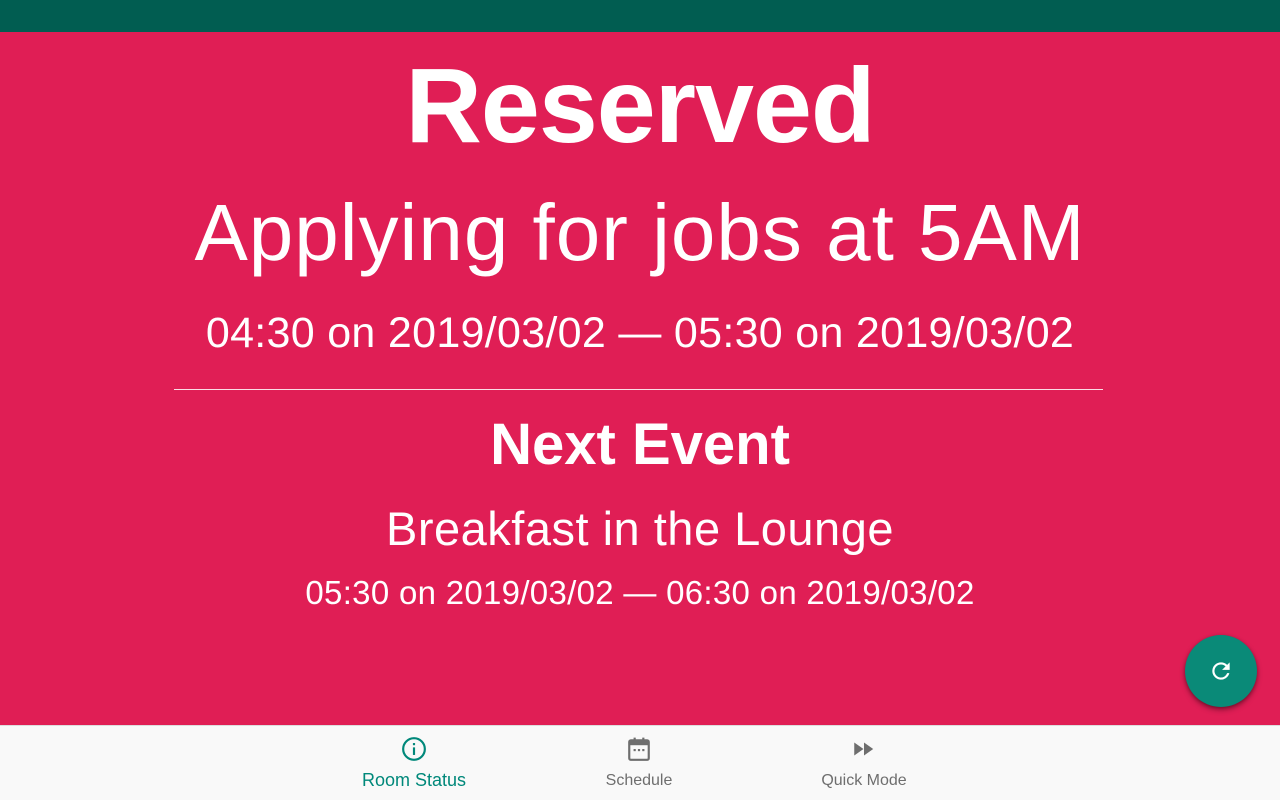 The width and height of the screenshot is (1280, 800). I want to click on current-event-title: Applying for jobs at 5AM, so click(640, 232).